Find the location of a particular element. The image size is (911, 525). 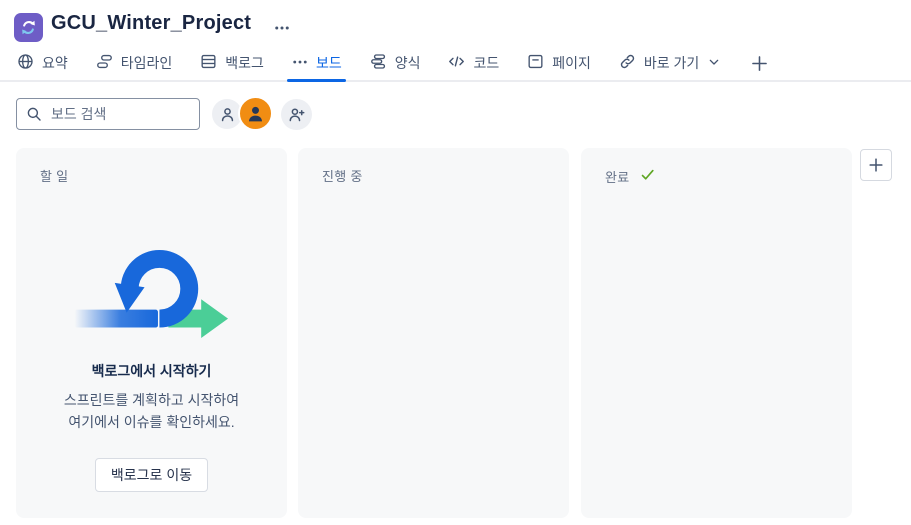

tab-label: 바로 가기 is located at coordinates (671, 63).